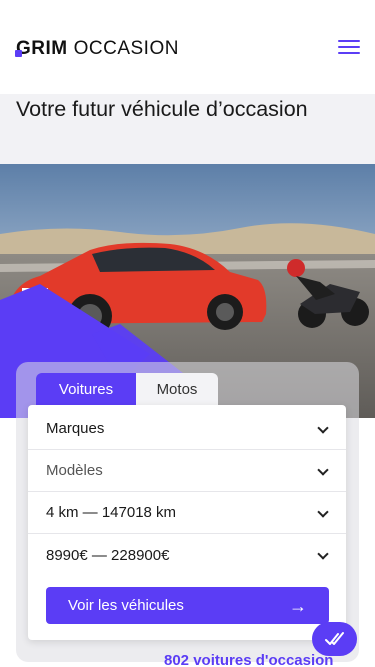 This screenshot has height=667, width=375. What do you see at coordinates (187, 471) in the screenshot?
I see `model-select: Modèles` at bounding box center [187, 471].